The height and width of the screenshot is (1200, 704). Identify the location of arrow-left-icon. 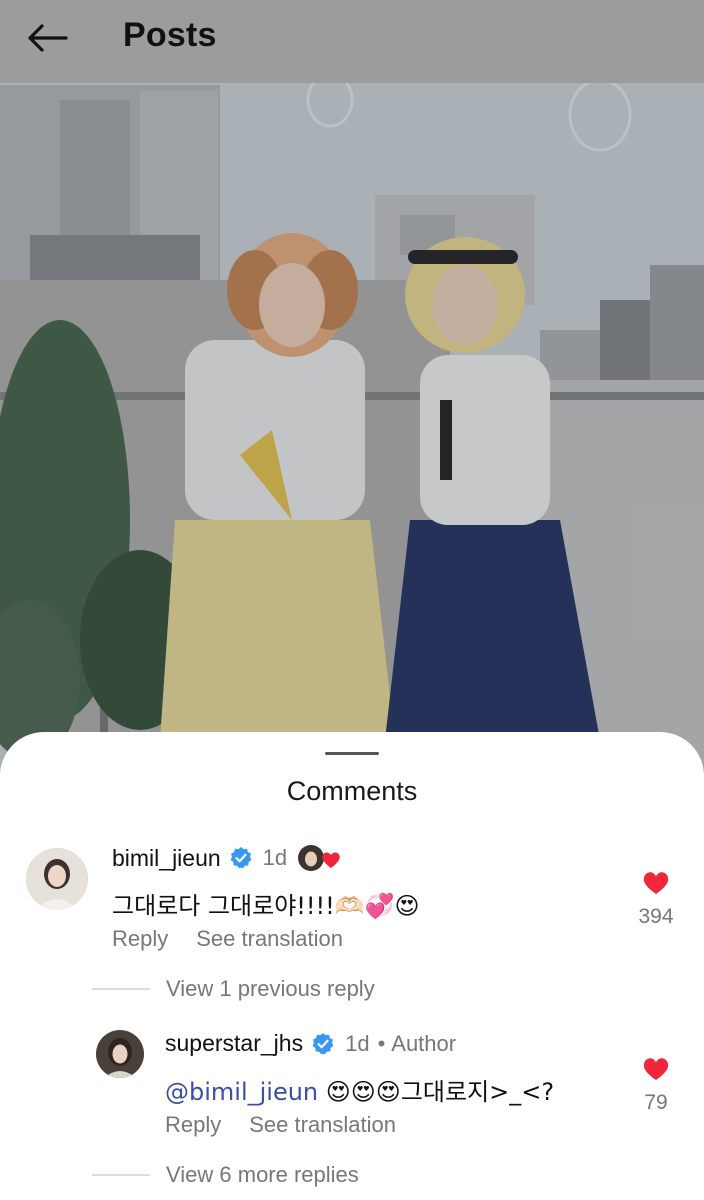
(48, 38).